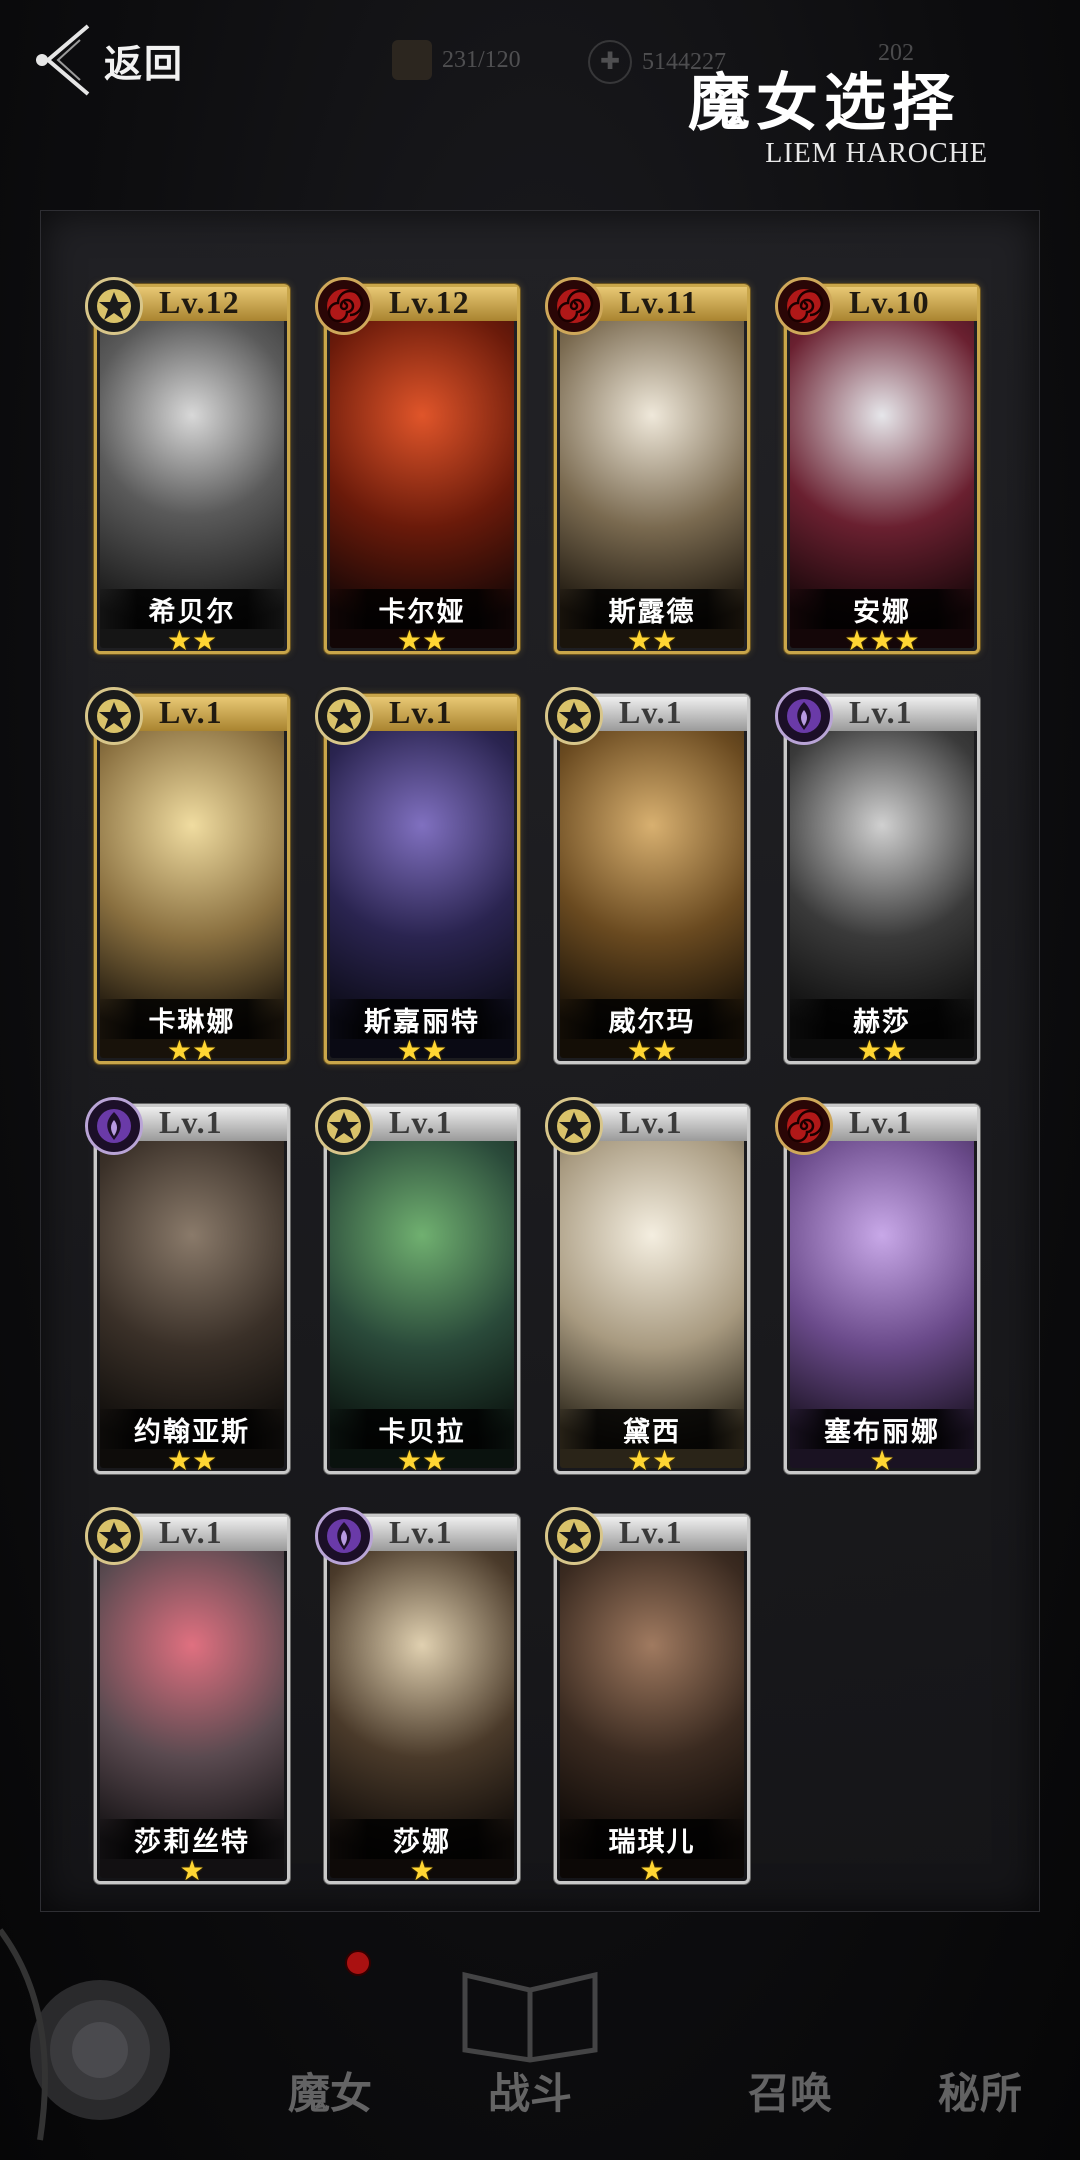  I want to click on name-bar: 威尔玛, so click(652, 1019).